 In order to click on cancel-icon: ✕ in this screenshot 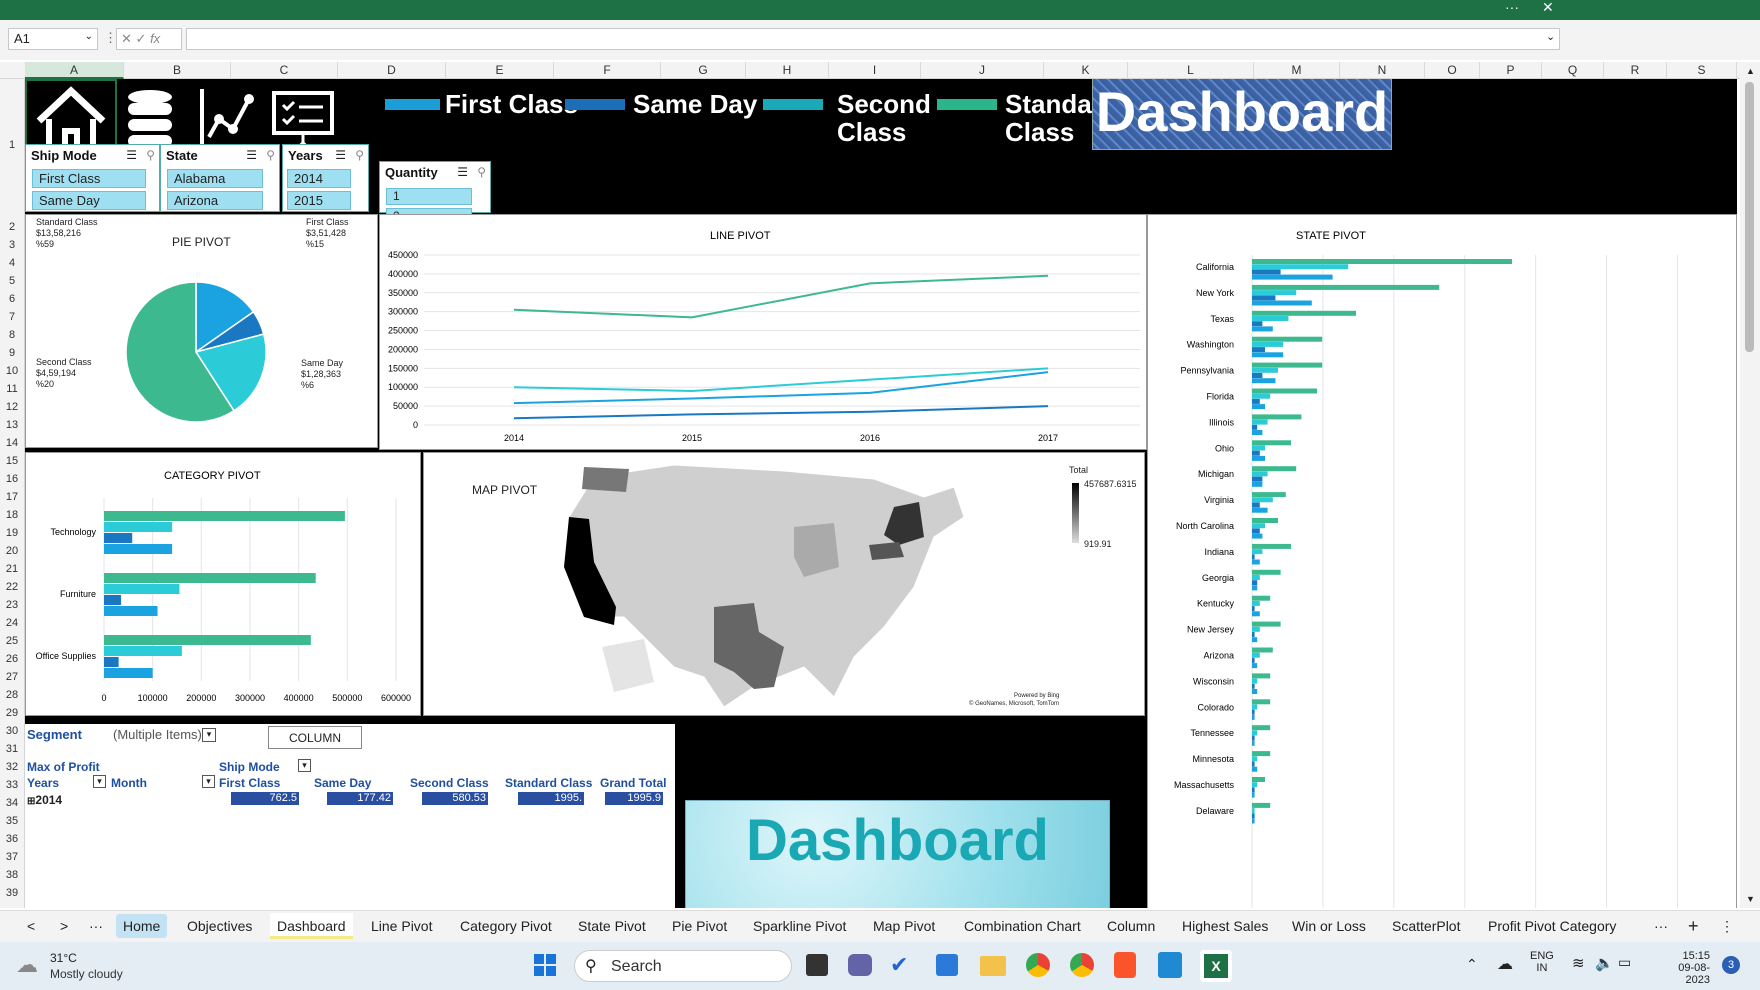, I will do `click(126, 38)`.